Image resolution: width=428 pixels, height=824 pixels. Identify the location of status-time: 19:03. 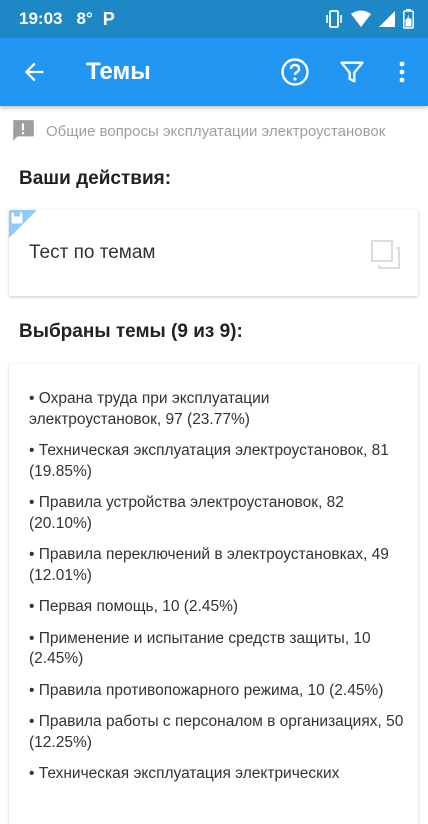
(41, 18).